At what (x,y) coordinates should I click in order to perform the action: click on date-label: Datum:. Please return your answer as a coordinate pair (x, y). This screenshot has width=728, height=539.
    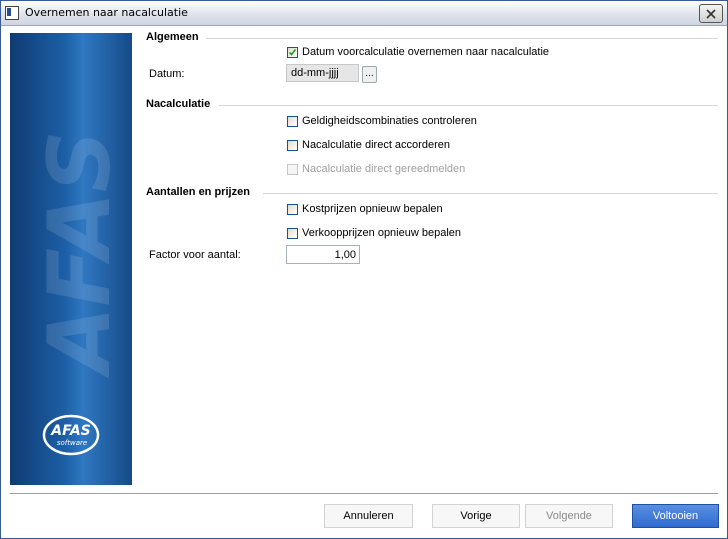
    Looking at the image, I should click on (167, 74).